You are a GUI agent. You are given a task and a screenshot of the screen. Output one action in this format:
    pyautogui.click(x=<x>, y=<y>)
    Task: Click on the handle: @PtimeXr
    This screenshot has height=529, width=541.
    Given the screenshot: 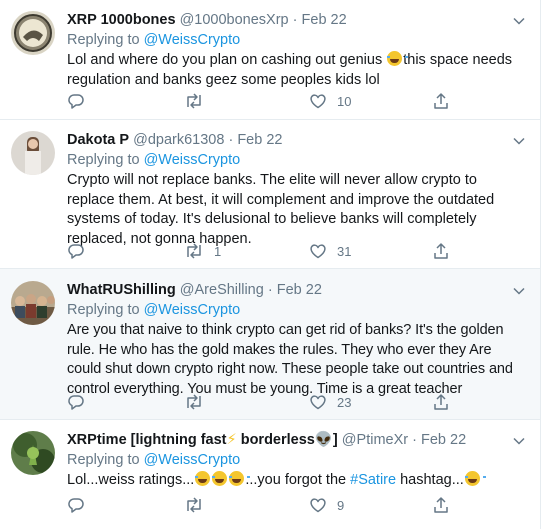 What is the action you would take?
    pyautogui.click(x=375, y=440)
    